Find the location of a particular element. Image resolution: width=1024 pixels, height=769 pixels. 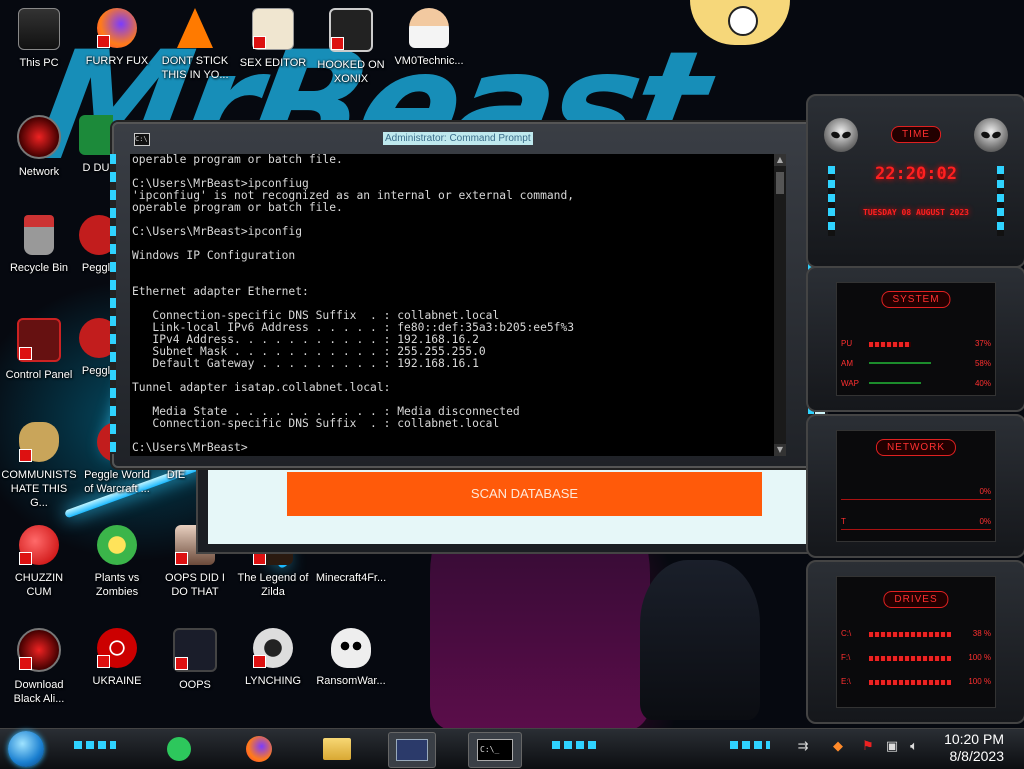

tray-app-icon: ◆ is located at coordinates (838, 747).